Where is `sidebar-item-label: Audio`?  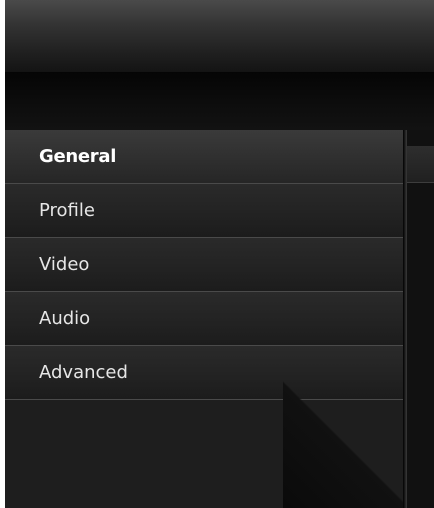 sidebar-item-label: Audio is located at coordinates (65, 318).